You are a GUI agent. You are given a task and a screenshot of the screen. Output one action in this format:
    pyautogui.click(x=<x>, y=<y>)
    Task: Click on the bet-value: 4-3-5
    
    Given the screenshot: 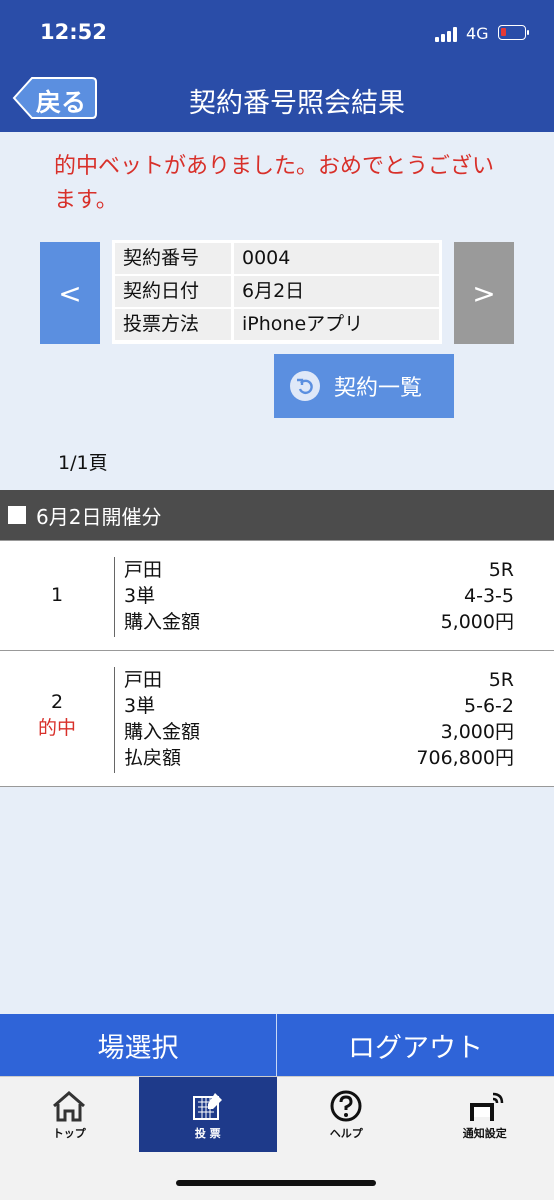 What is the action you would take?
    pyautogui.click(x=489, y=596)
    